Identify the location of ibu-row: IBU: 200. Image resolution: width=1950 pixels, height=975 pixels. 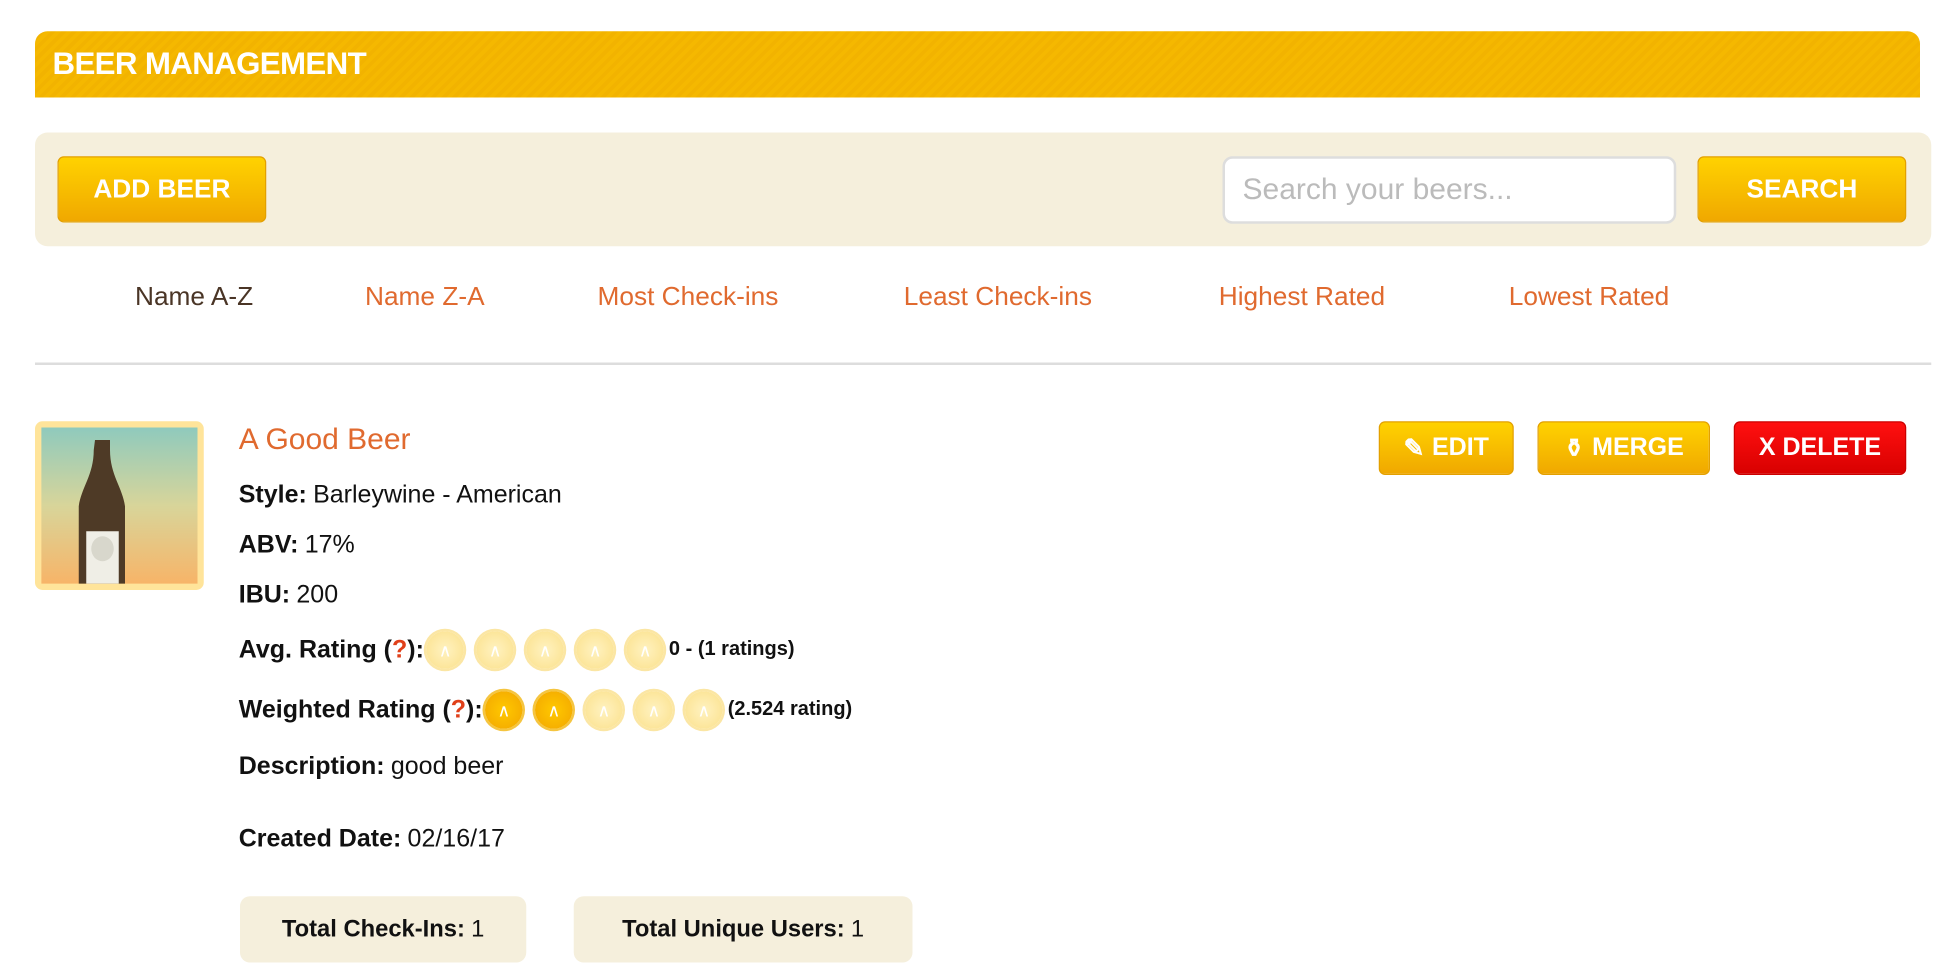
(288, 595).